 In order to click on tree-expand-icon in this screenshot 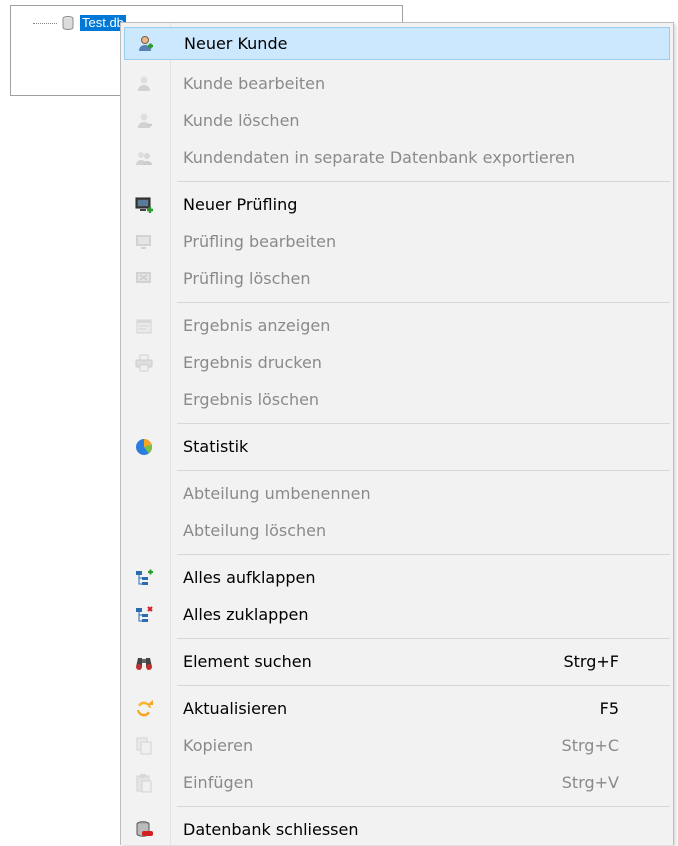, I will do `click(144, 578)`.